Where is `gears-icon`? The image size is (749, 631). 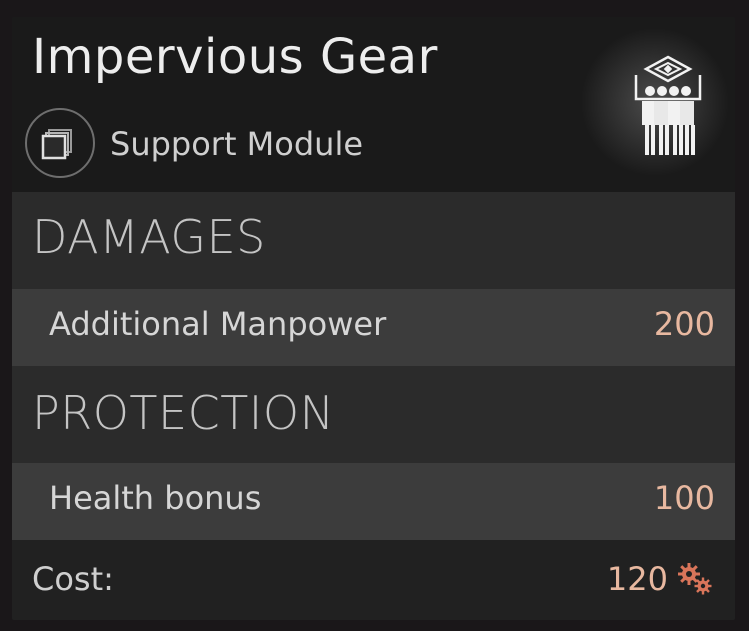
gears-icon is located at coordinates (695, 579).